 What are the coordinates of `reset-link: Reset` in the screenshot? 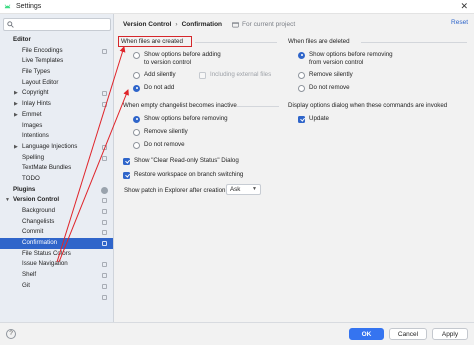 It's located at (459, 22).